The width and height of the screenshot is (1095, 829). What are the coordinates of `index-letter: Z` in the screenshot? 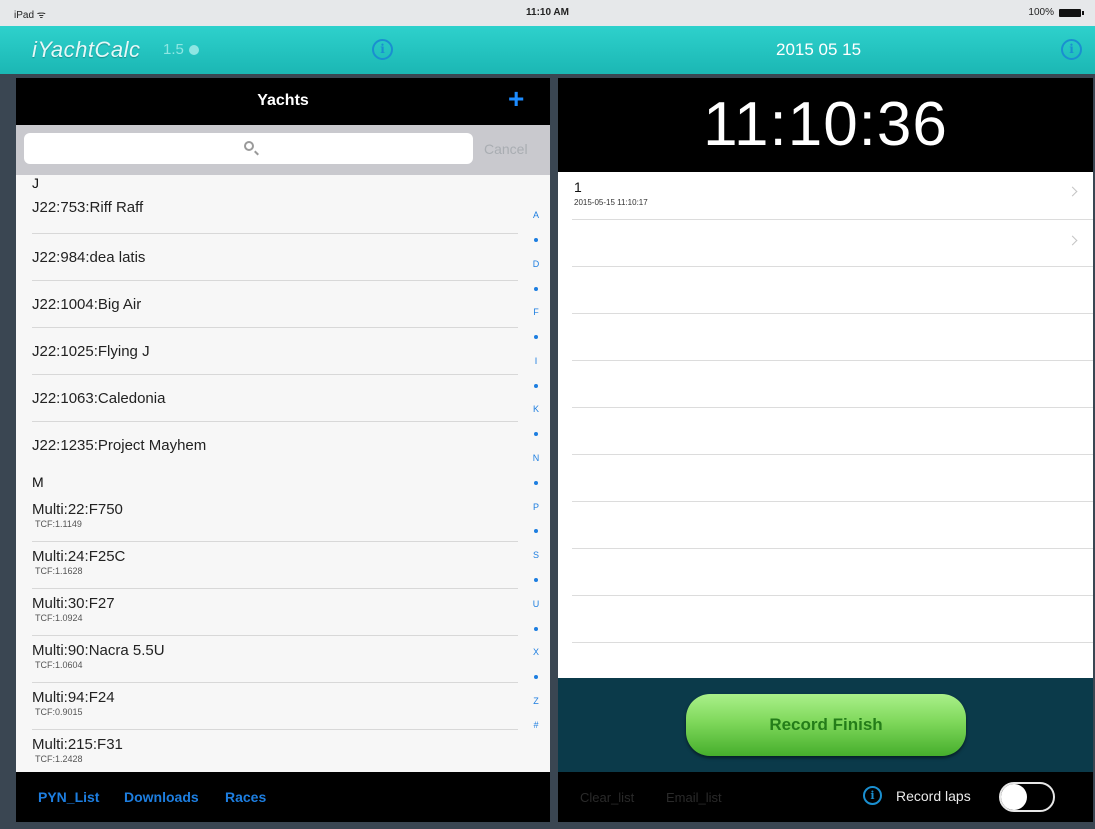 It's located at (536, 701).